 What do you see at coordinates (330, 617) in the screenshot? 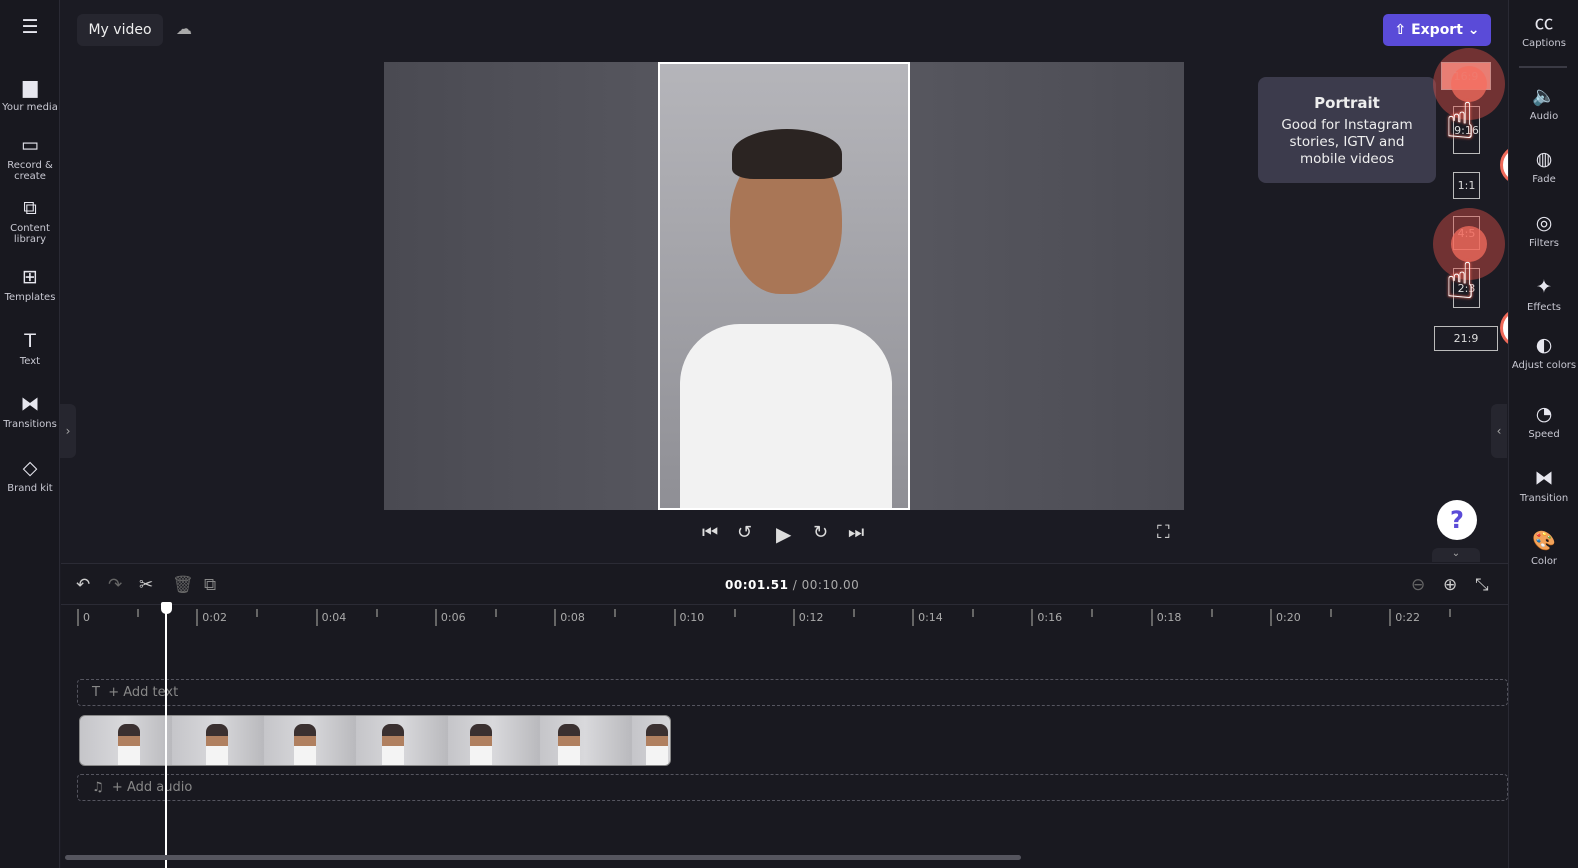
I see `ruler-tick: 0:04` at bounding box center [330, 617].